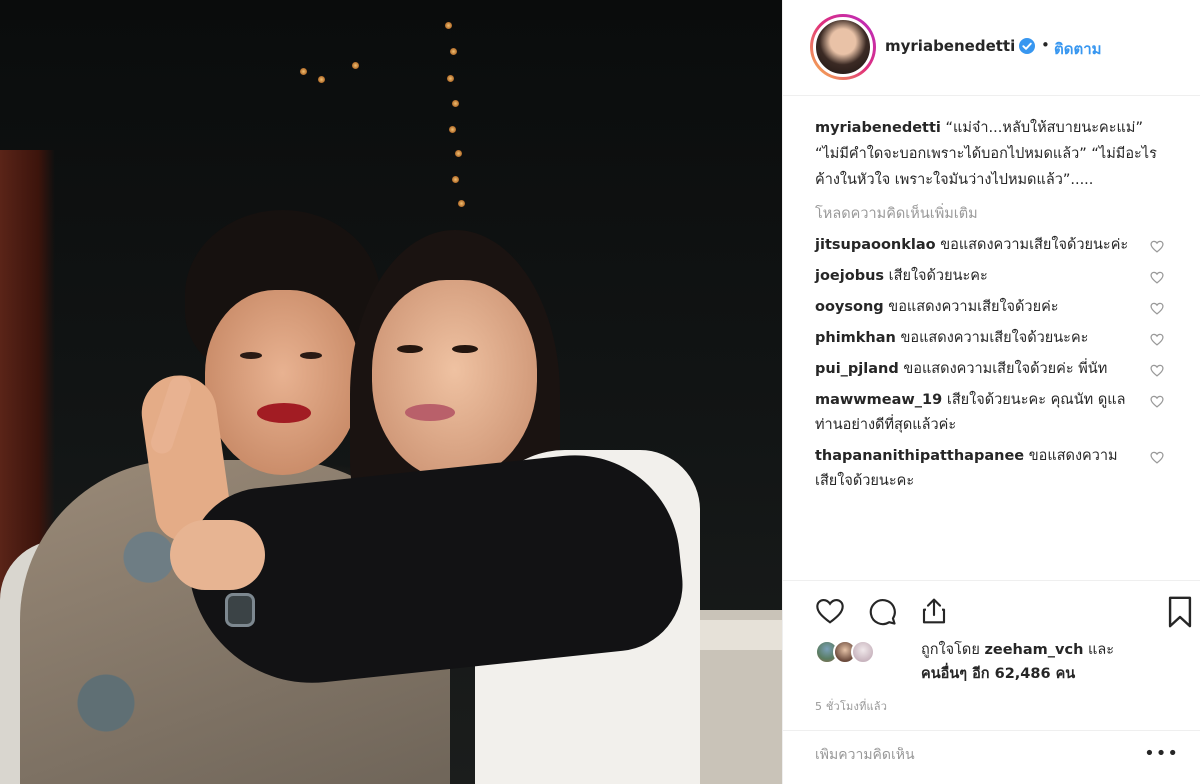 This screenshot has height=784, width=1200. I want to click on comment-username: pui_pjland, so click(857, 369).